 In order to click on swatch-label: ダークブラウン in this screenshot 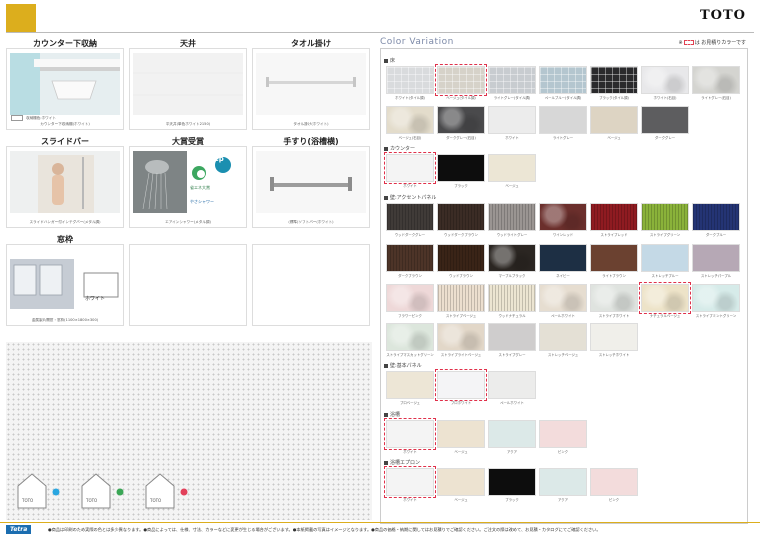, I will do `click(410, 276)`.